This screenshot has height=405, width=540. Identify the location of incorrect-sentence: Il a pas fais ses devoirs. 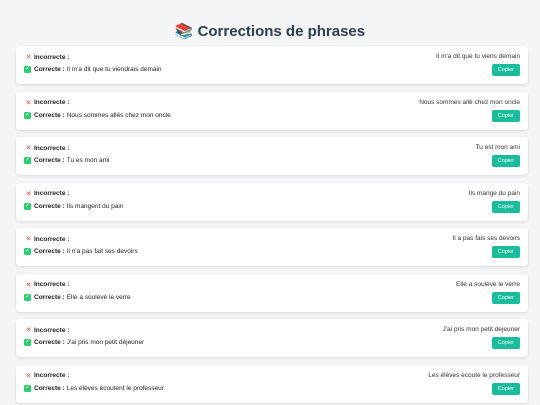
(486, 238).